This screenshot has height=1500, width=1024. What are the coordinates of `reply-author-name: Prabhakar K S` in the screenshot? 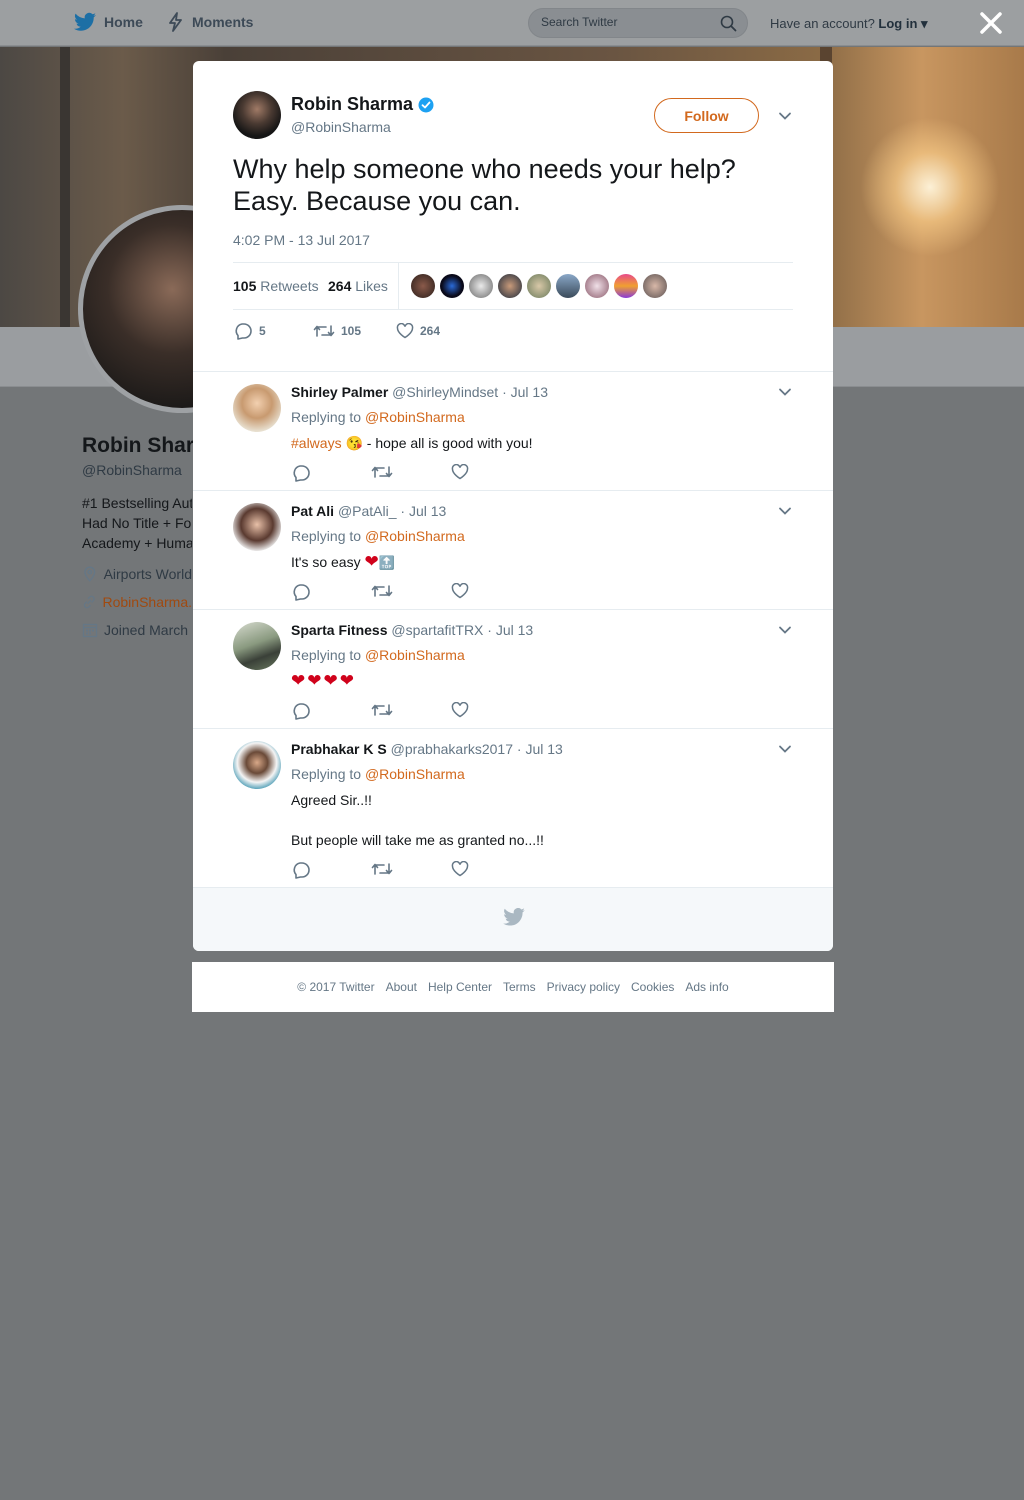 It's located at (339, 749).